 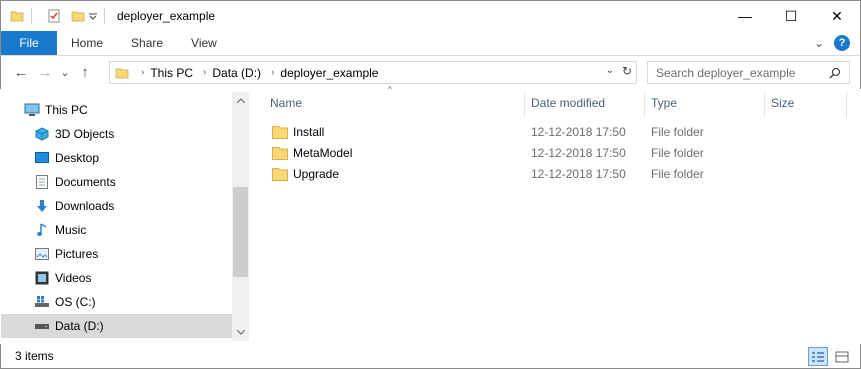 I want to click on file-name-cell: Upgrade, so click(x=305, y=173).